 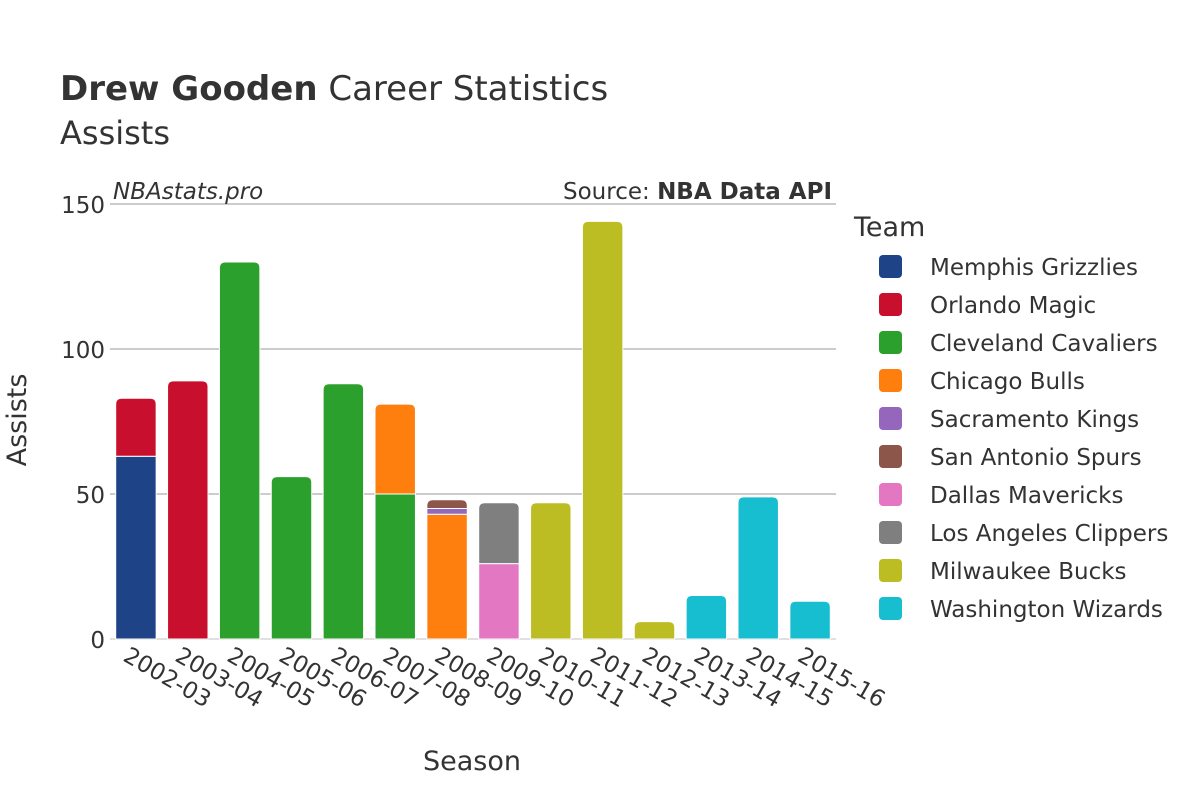 I want to click on y-axis-ticks: 0 50 100 150, so click(x=83, y=423).